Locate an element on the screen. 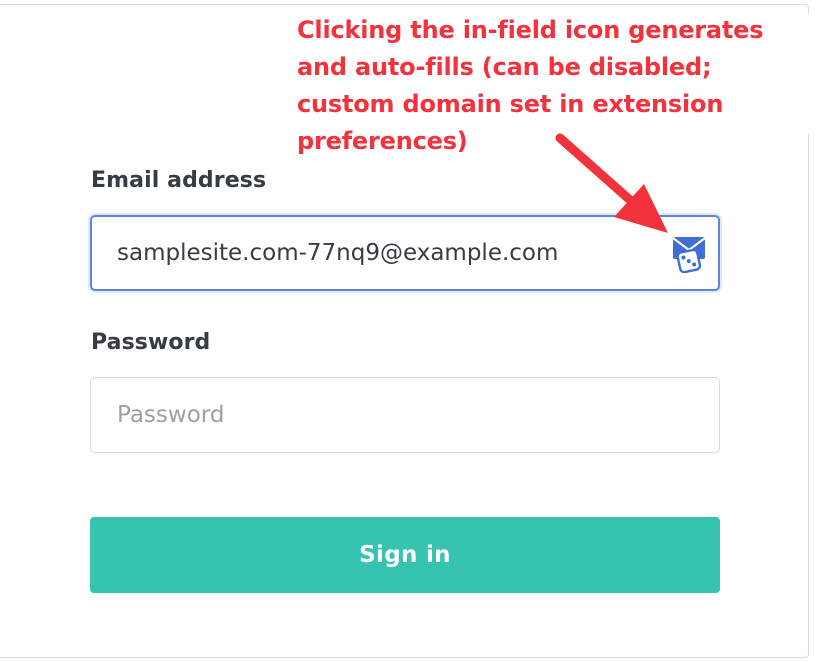 This screenshot has height=662, width=822. password-field-container is located at coordinates (405, 415).